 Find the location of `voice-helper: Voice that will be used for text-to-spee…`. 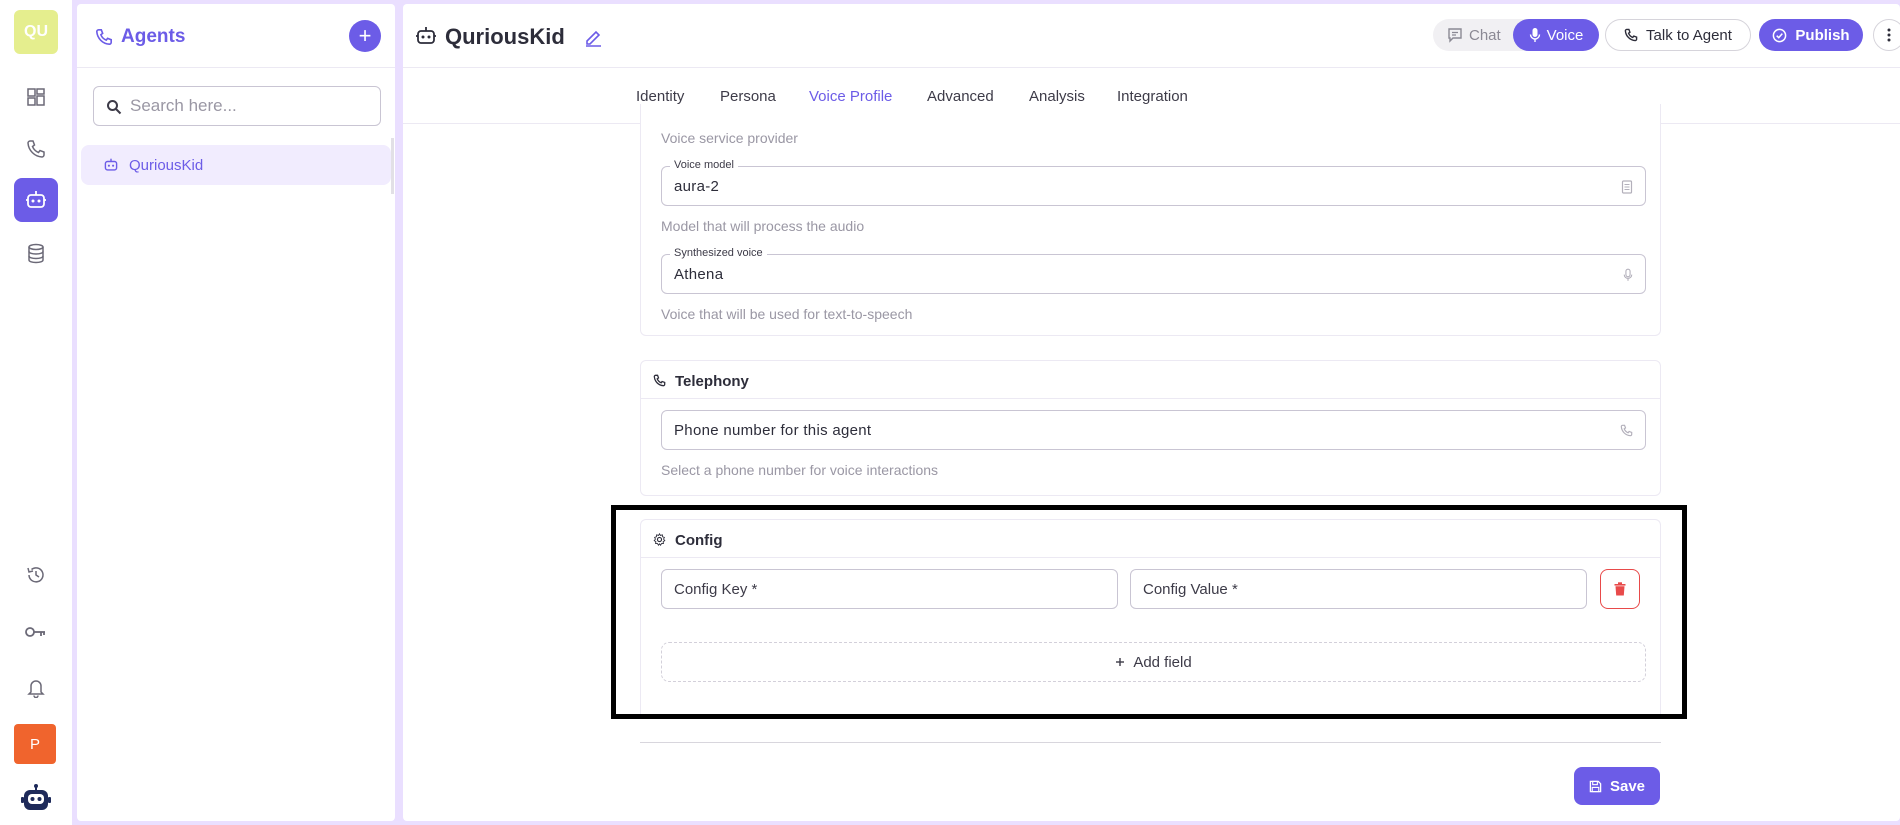

voice-helper: Voice that will be used for text-to-spee… is located at coordinates (787, 314).